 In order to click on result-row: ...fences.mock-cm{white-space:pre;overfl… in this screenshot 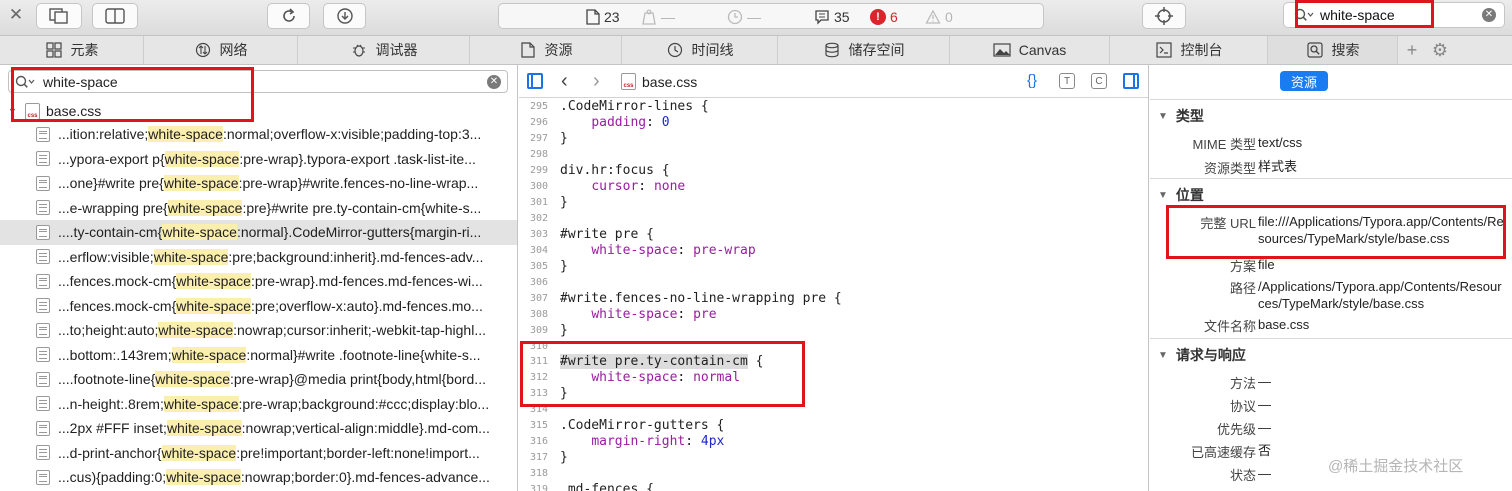, I will do `click(258, 306)`.